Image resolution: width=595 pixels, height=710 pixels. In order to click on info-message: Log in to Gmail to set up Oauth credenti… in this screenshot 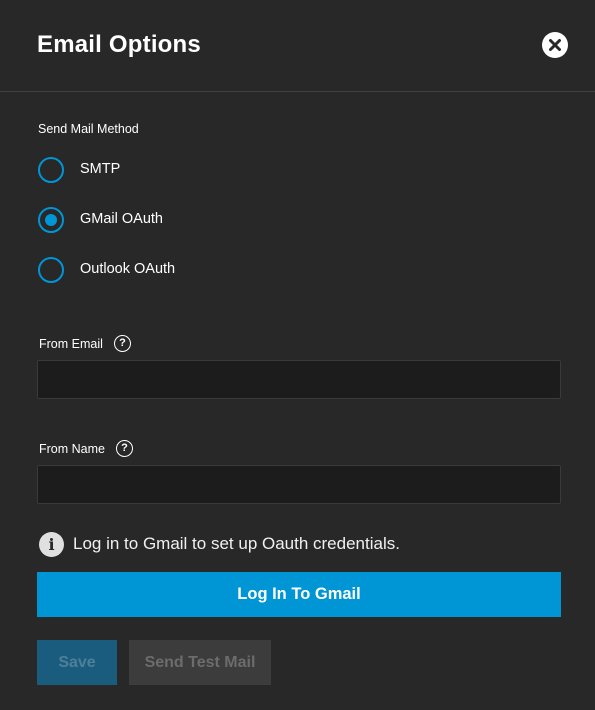, I will do `click(236, 543)`.